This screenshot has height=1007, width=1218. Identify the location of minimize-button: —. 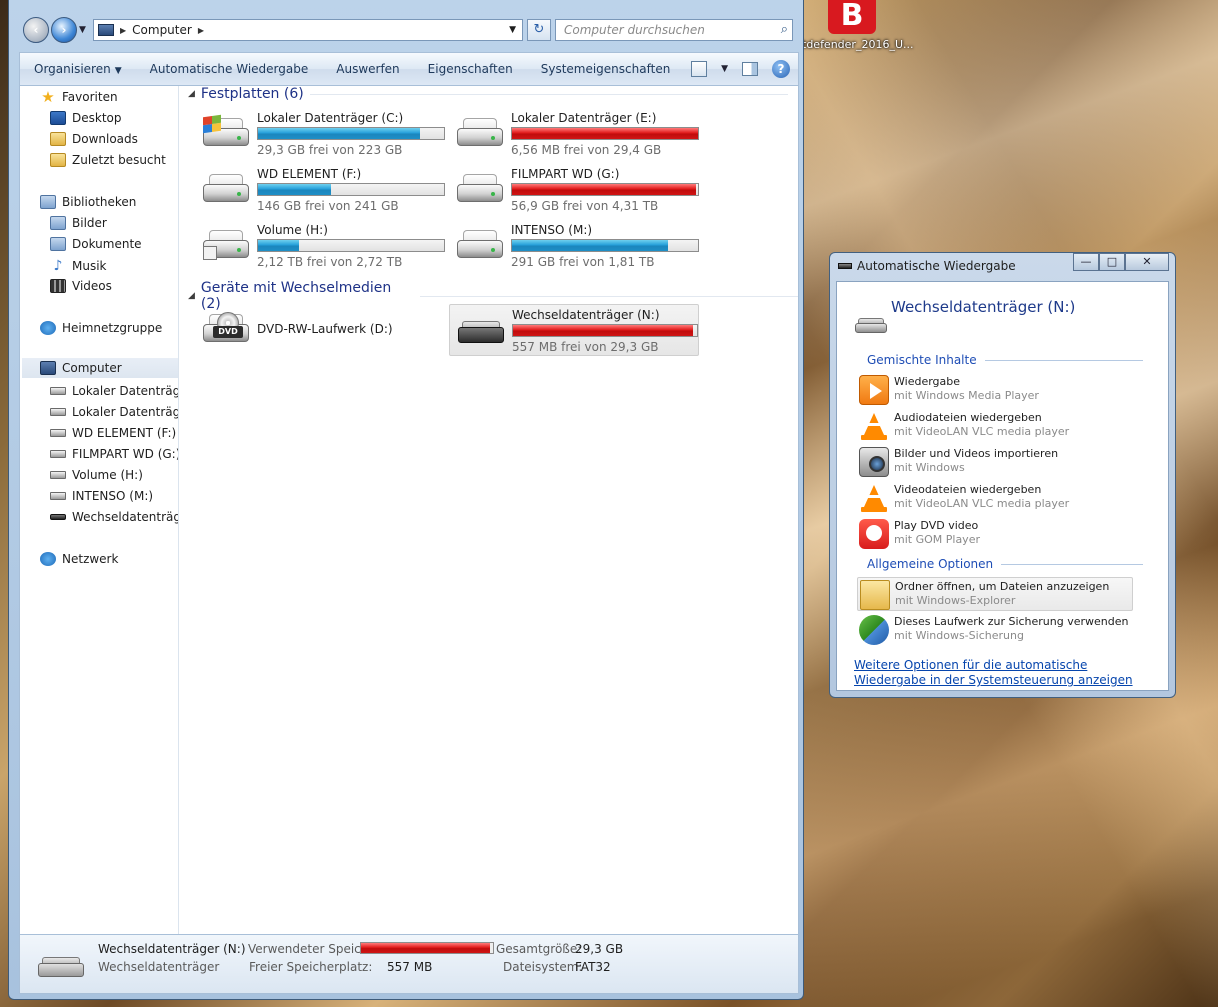
(1086, 262).